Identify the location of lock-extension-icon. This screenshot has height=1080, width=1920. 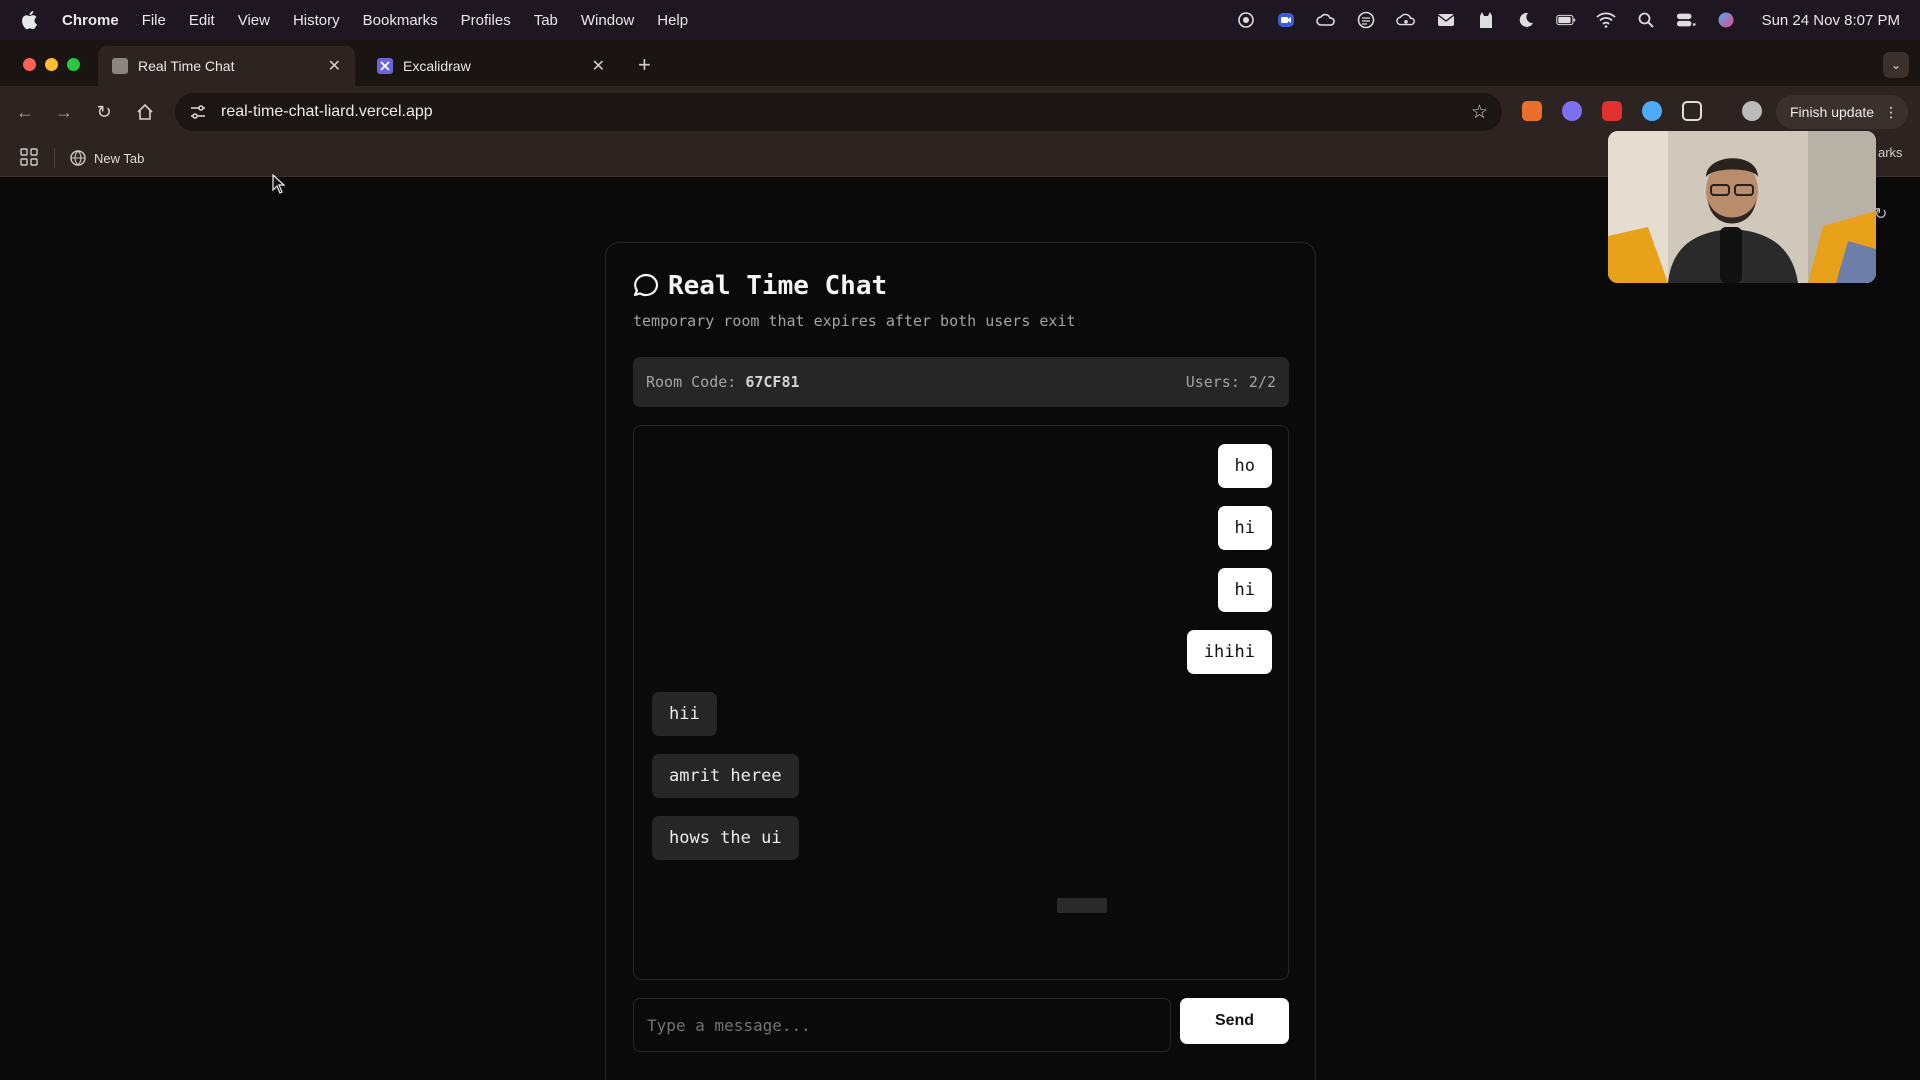
(1612, 111).